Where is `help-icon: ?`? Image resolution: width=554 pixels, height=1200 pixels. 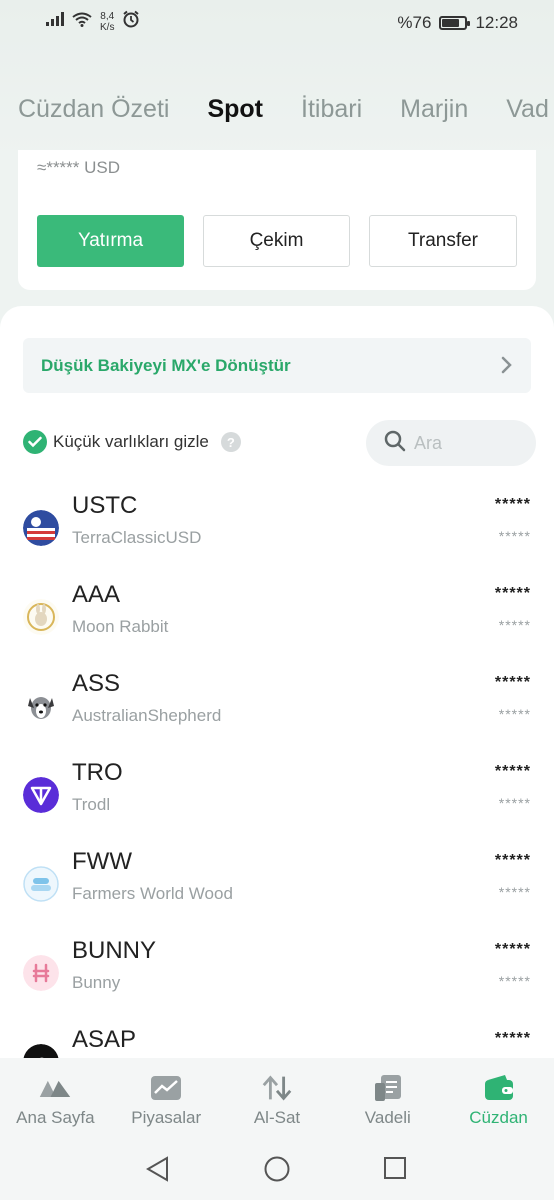 help-icon: ? is located at coordinates (230, 442).